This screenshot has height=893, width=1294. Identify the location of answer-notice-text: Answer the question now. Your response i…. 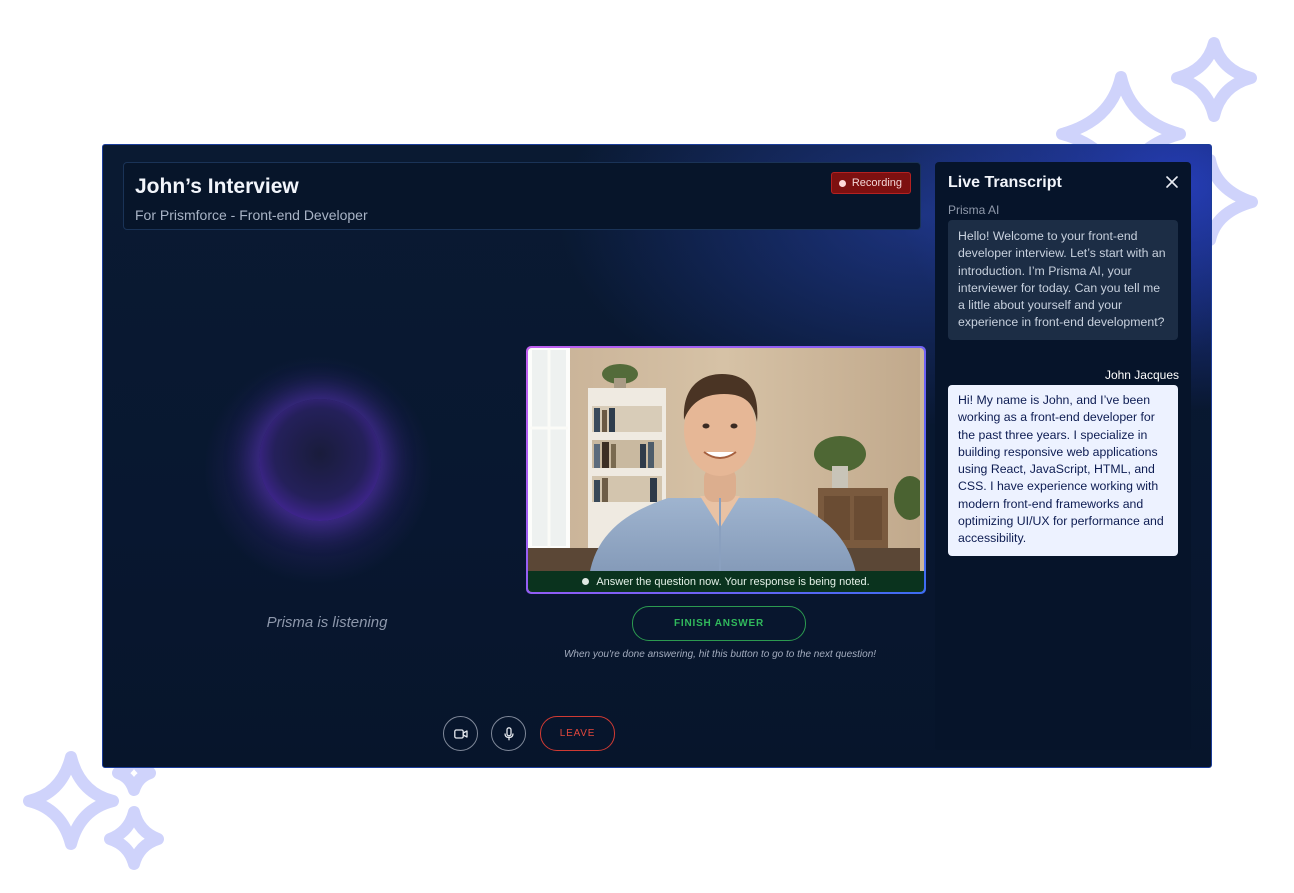
(733, 581).